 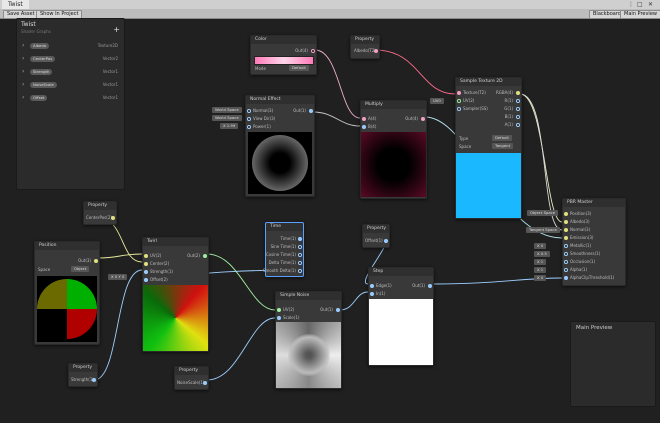 I want to click on main-preview-panel: Main Preview, so click(x=613, y=364).